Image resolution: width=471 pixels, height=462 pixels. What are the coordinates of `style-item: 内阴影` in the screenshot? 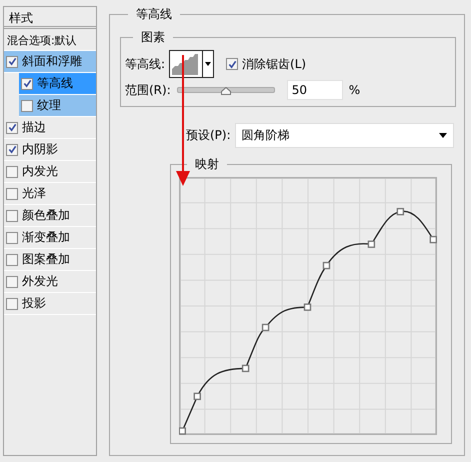 It's located at (50, 150).